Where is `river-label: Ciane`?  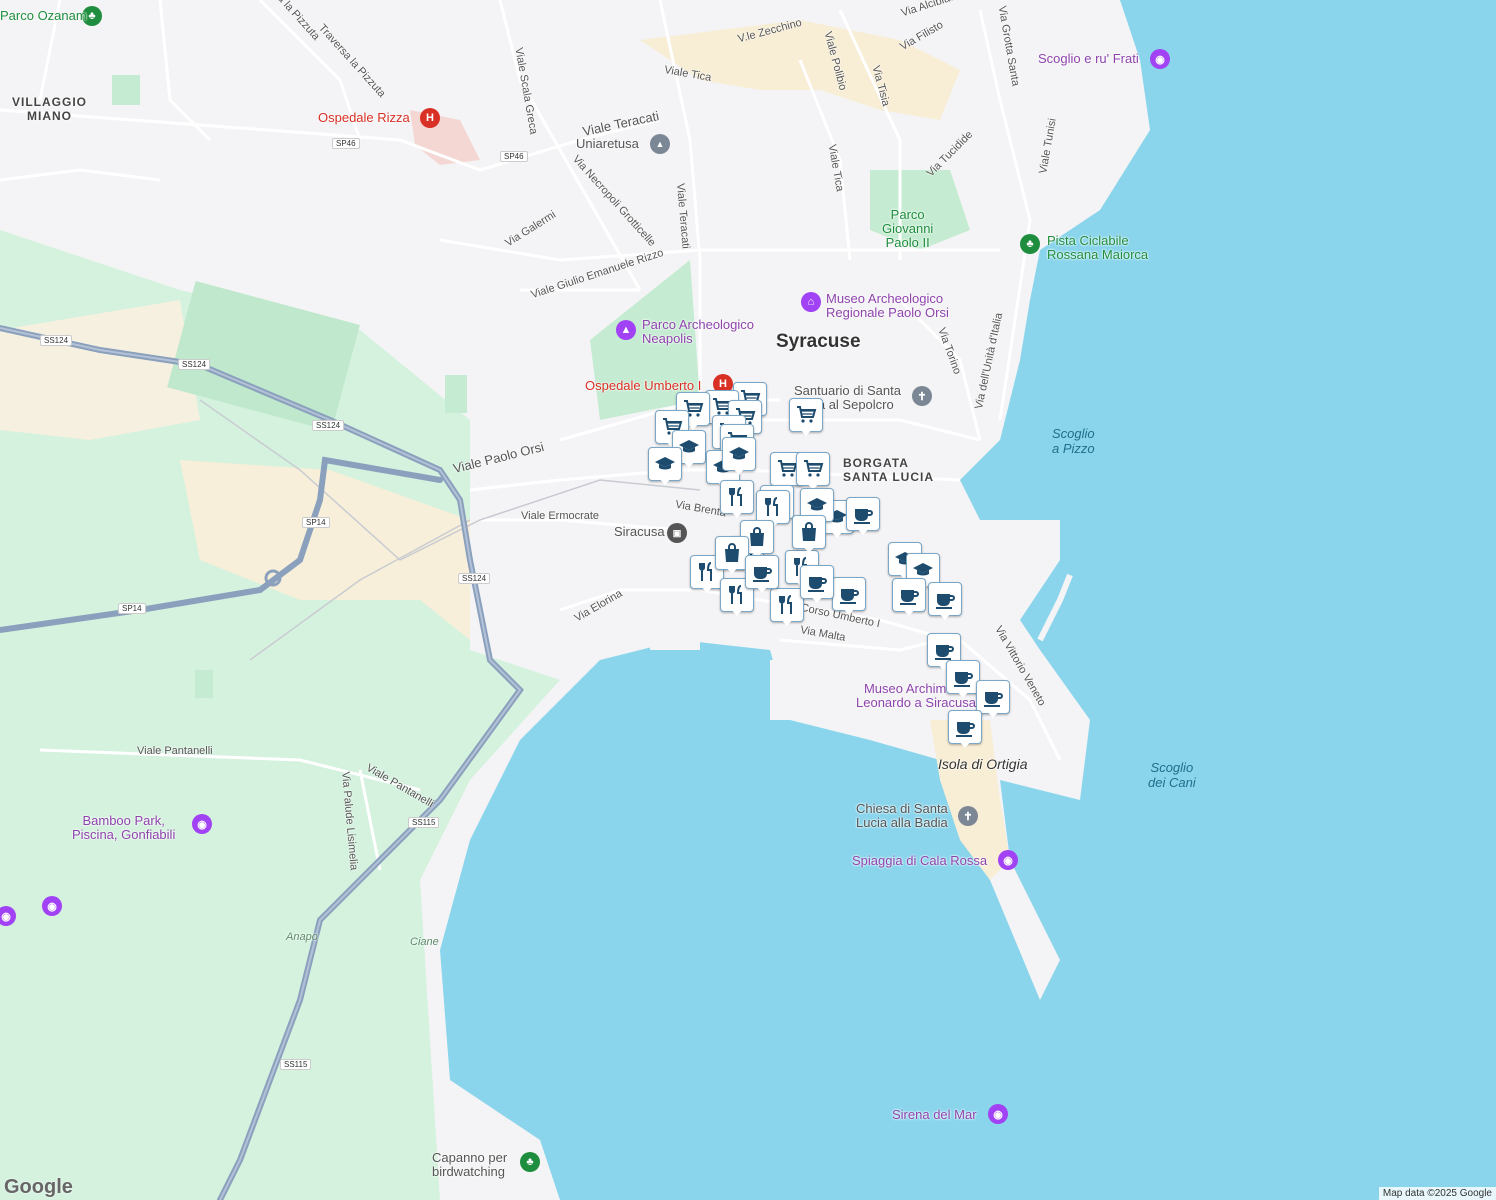 river-label: Ciane is located at coordinates (424, 942).